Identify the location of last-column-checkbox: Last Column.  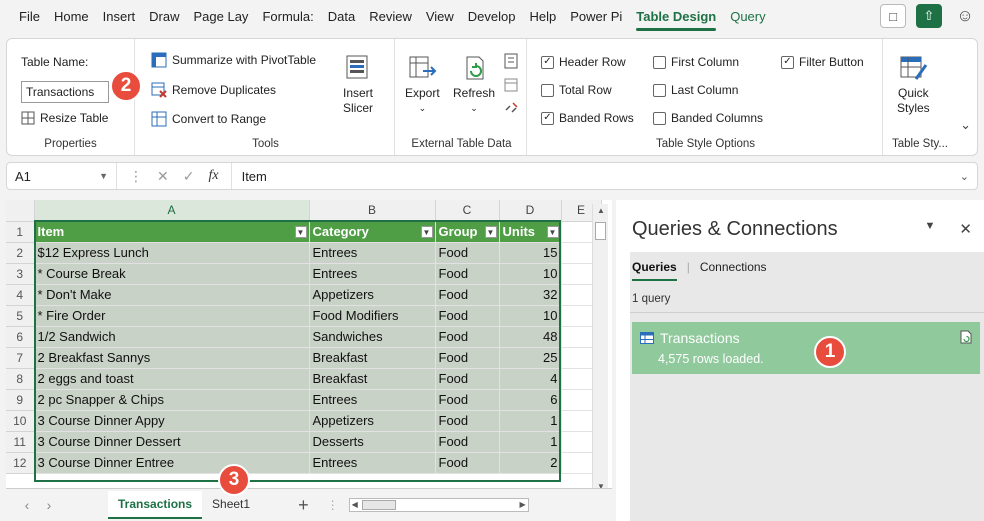
(695, 90).